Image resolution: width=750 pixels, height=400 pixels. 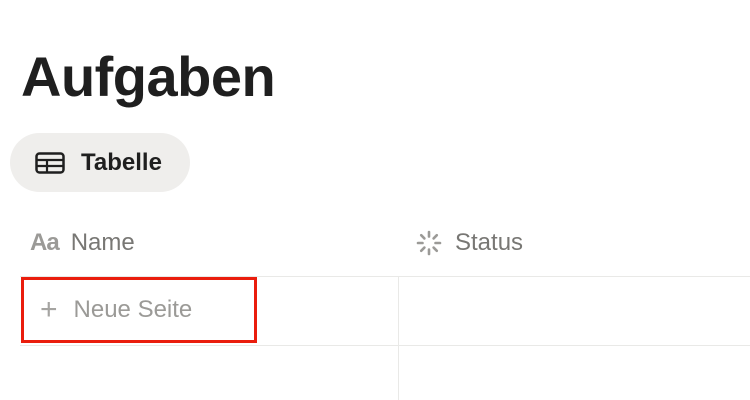 I want to click on column-header-status: Status, so click(x=469, y=243).